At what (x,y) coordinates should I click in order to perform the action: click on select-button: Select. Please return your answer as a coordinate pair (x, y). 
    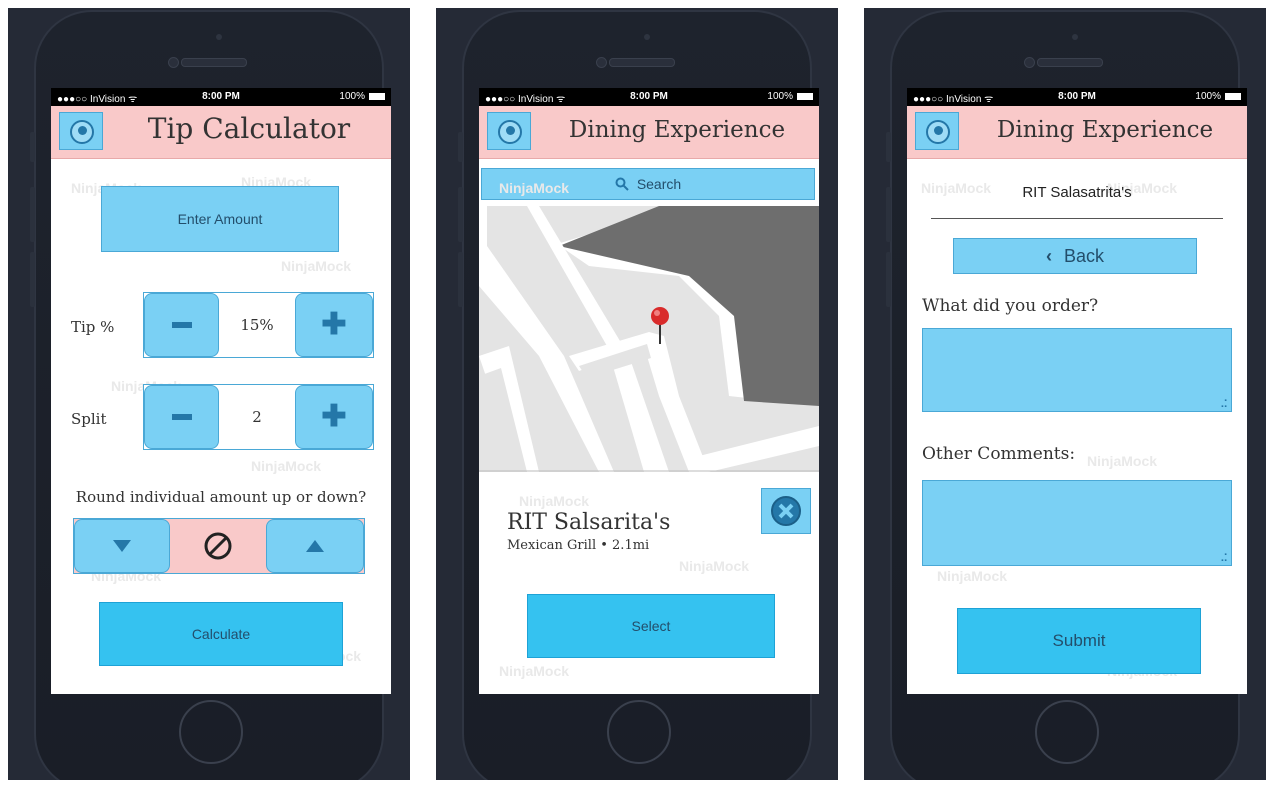
    Looking at the image, I should click on (651, 626).